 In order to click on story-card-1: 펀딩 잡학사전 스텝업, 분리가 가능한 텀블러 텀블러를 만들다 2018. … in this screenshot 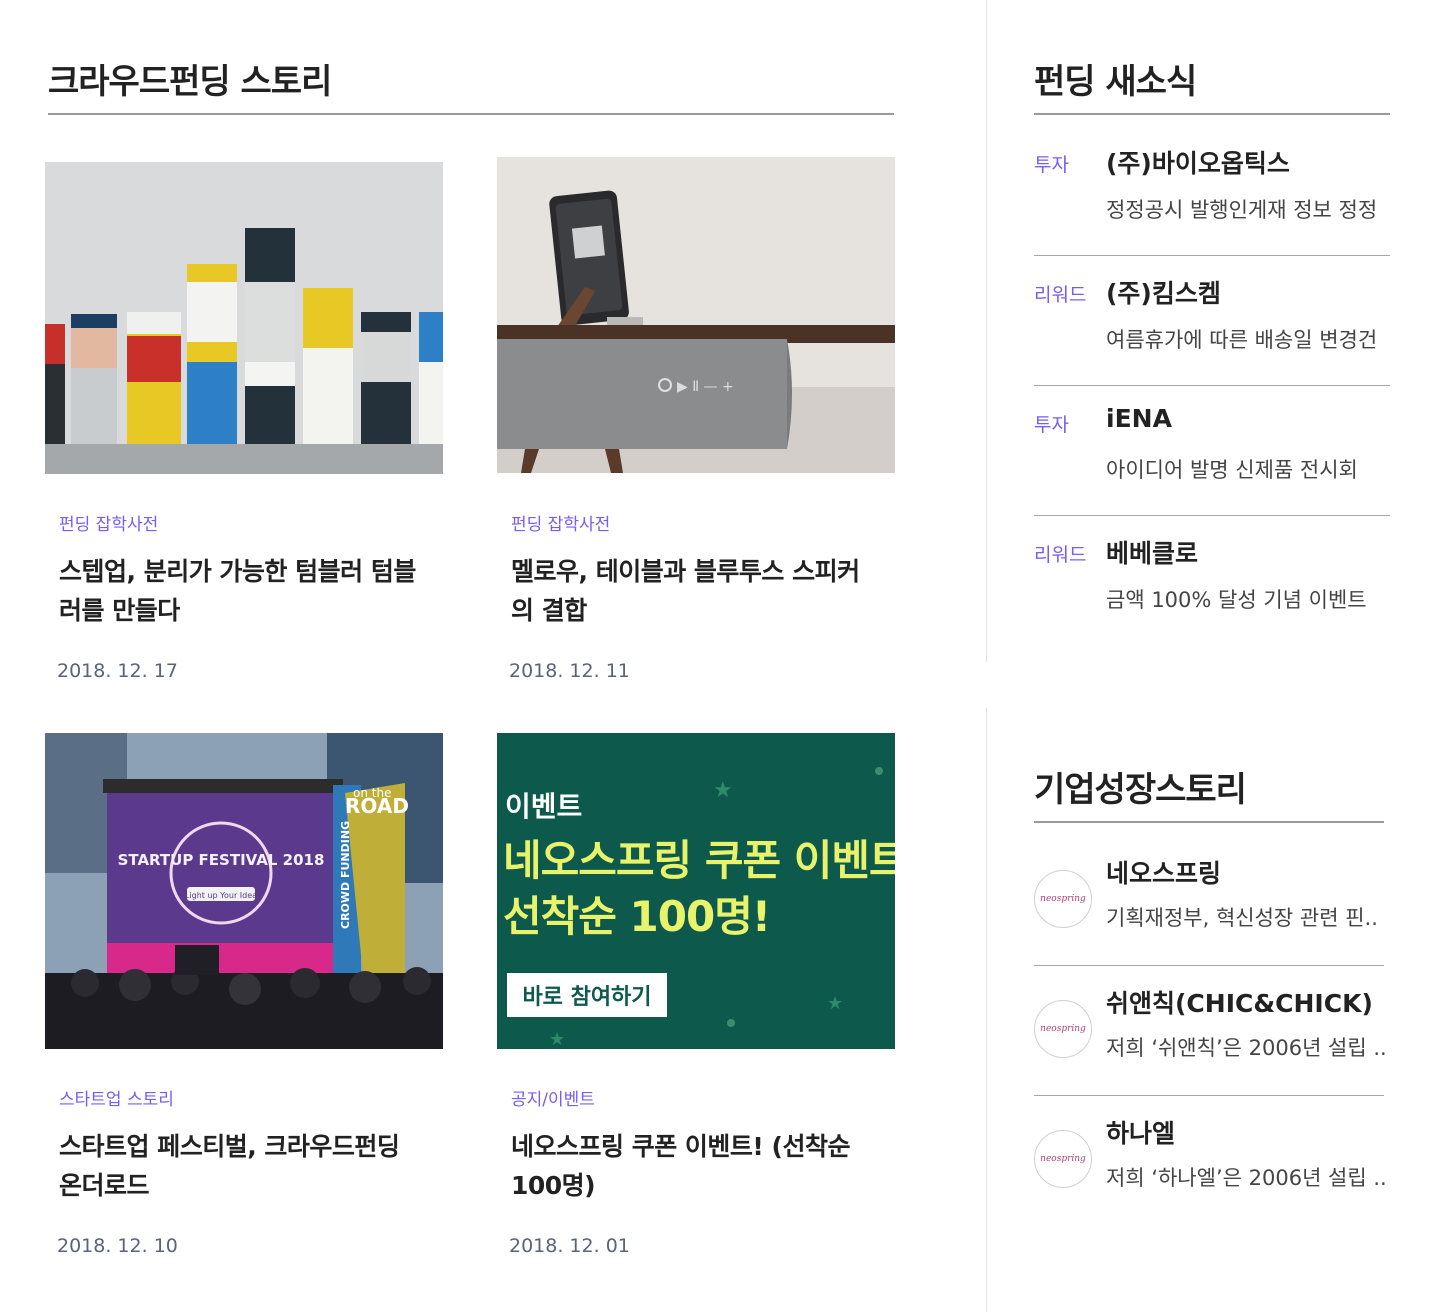, I will do `click(244, 422)`.